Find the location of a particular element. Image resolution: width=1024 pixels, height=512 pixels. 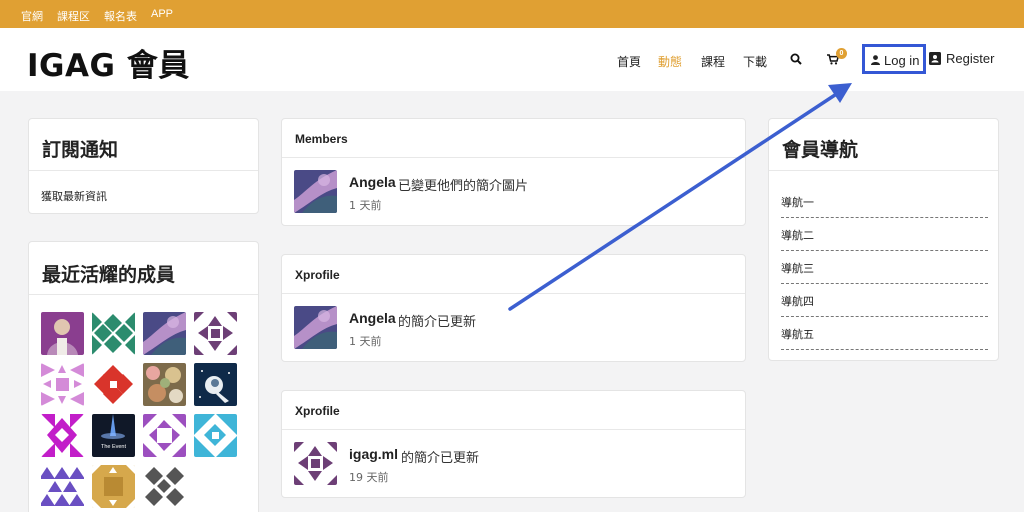

activity-text: 已變更他們的簡介圖片 is located at coordinates (463, 186).